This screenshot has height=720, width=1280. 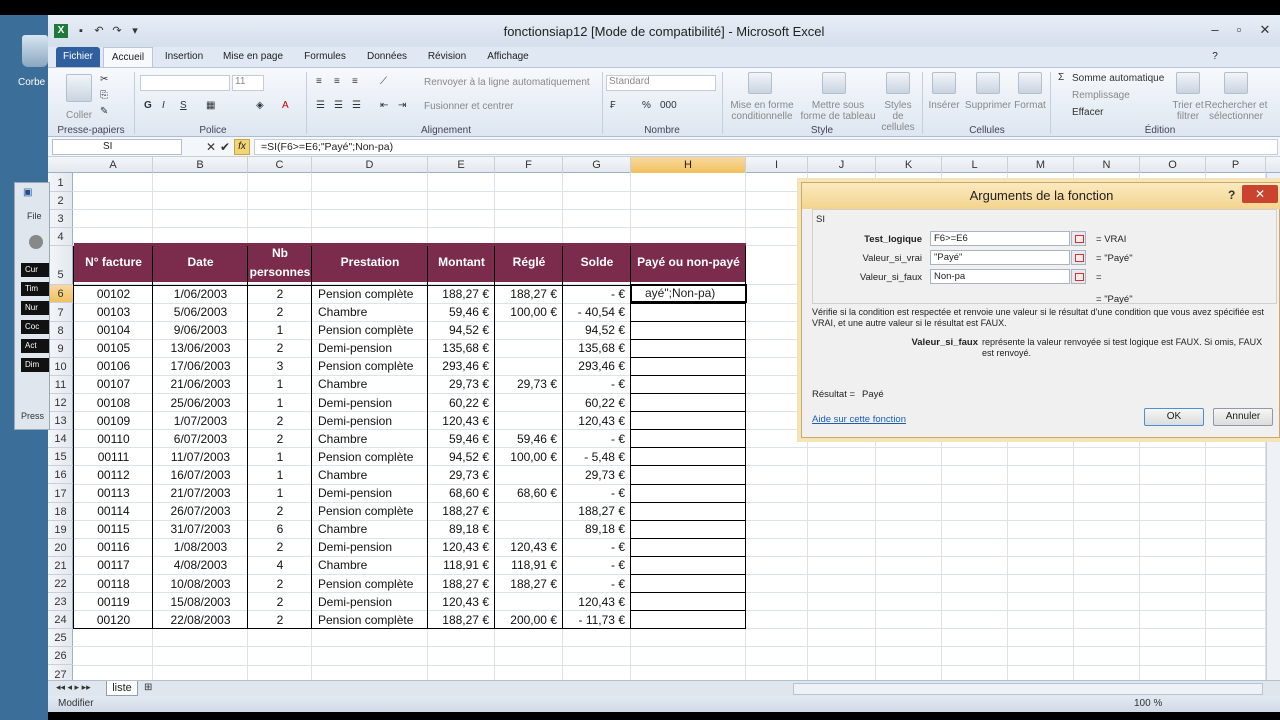 I want to click on delete-cells-button: Supprimer, so click(x=988, y=105).